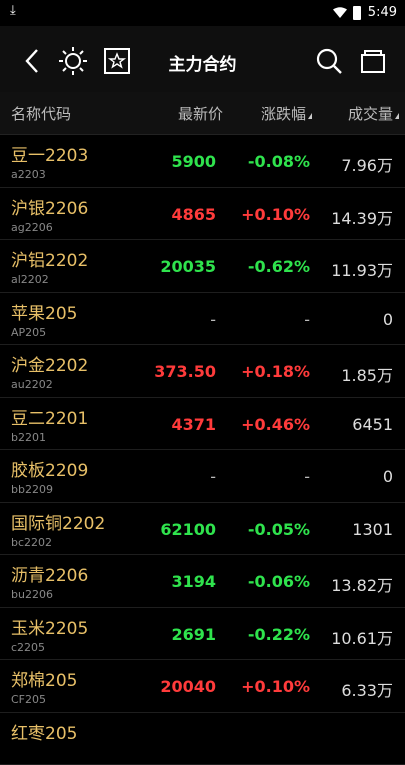 The image size is (405, 765). I want to click on change-pct: -0.05%, so click(279, 529).